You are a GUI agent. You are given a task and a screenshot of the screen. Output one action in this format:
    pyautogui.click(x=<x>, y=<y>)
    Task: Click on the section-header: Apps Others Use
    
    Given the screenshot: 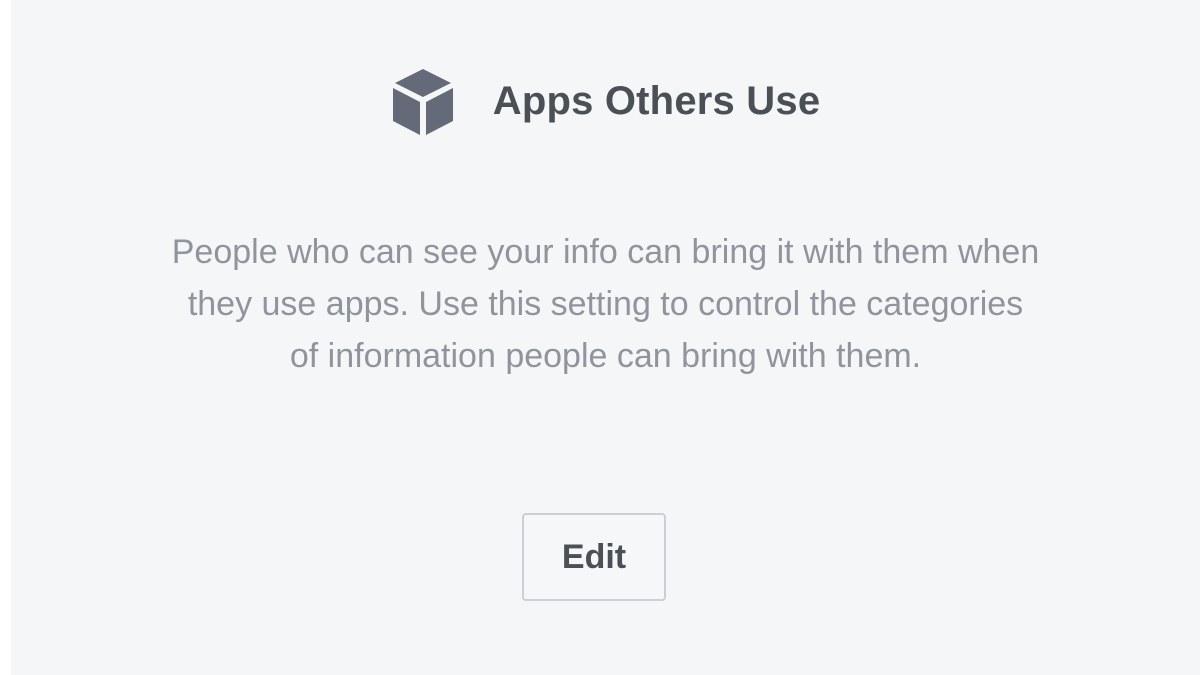 What is the action you would take?
    pyautogui.click(x=605, y=102)
    